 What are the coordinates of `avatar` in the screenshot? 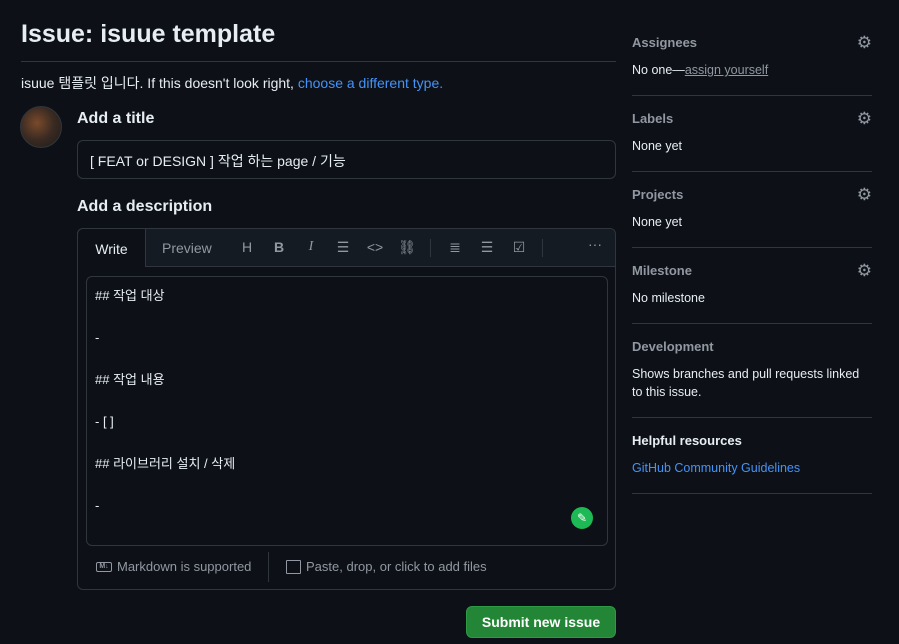 It's located at (41, 127).